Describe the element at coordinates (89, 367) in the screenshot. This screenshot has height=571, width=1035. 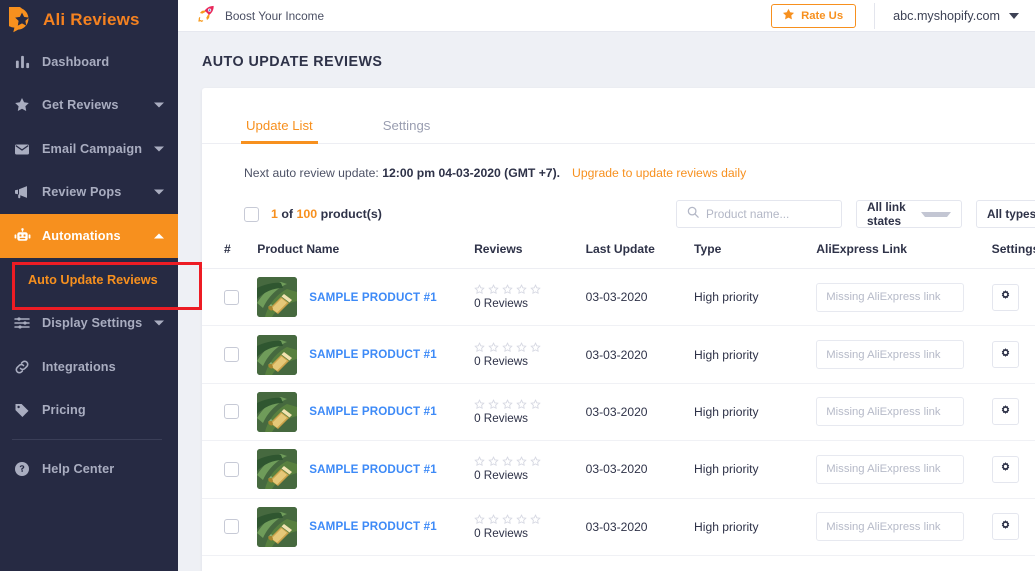
I see `sidebar-item-integrations: Integrations` at that location.